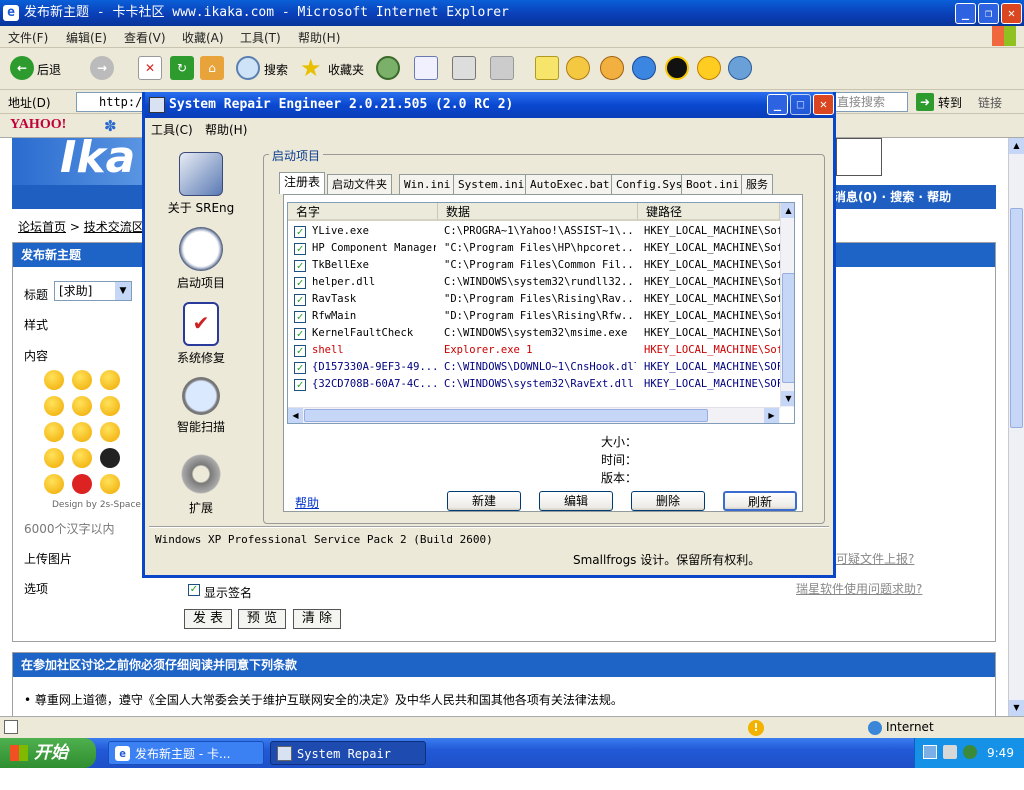  What do you see at coordinates (319, 37) in the screenshot?
I see `menu-help: 帮助(H)` at bounding box center [319, 37].